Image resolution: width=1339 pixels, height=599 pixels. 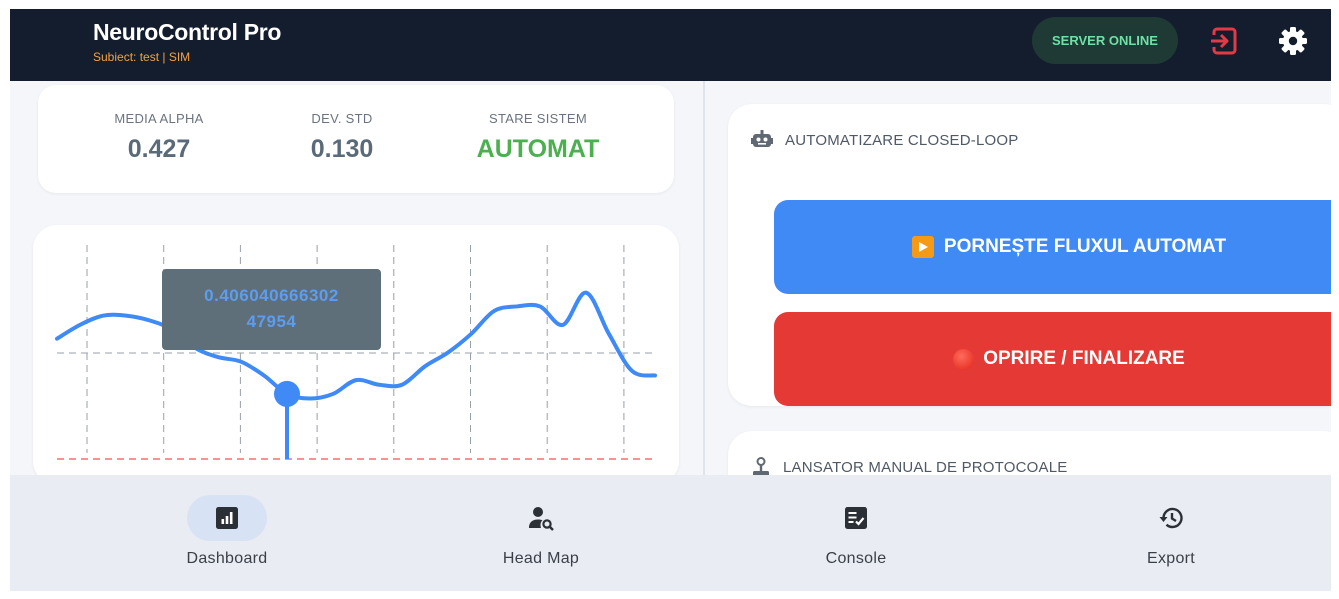 I want to click on nav-item-export: Export, so click(x=1171, y=533).